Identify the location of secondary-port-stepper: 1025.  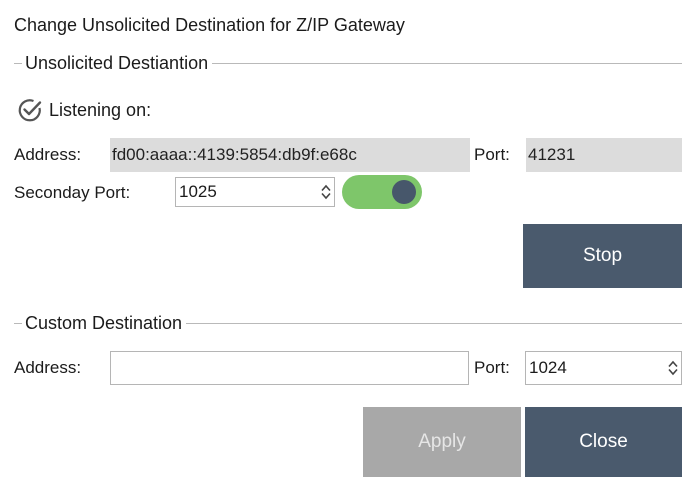
(255, 192).